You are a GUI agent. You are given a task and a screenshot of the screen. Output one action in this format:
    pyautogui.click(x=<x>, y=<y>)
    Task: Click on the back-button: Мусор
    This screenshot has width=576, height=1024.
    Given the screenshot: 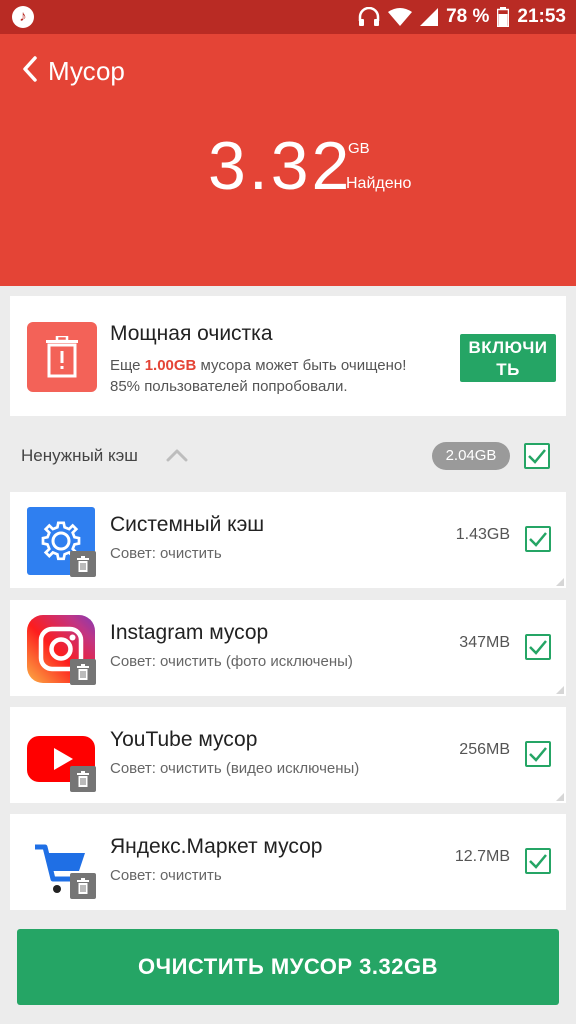 What is the action you would take?
    pyautogui.click(x=73, y=71)
    